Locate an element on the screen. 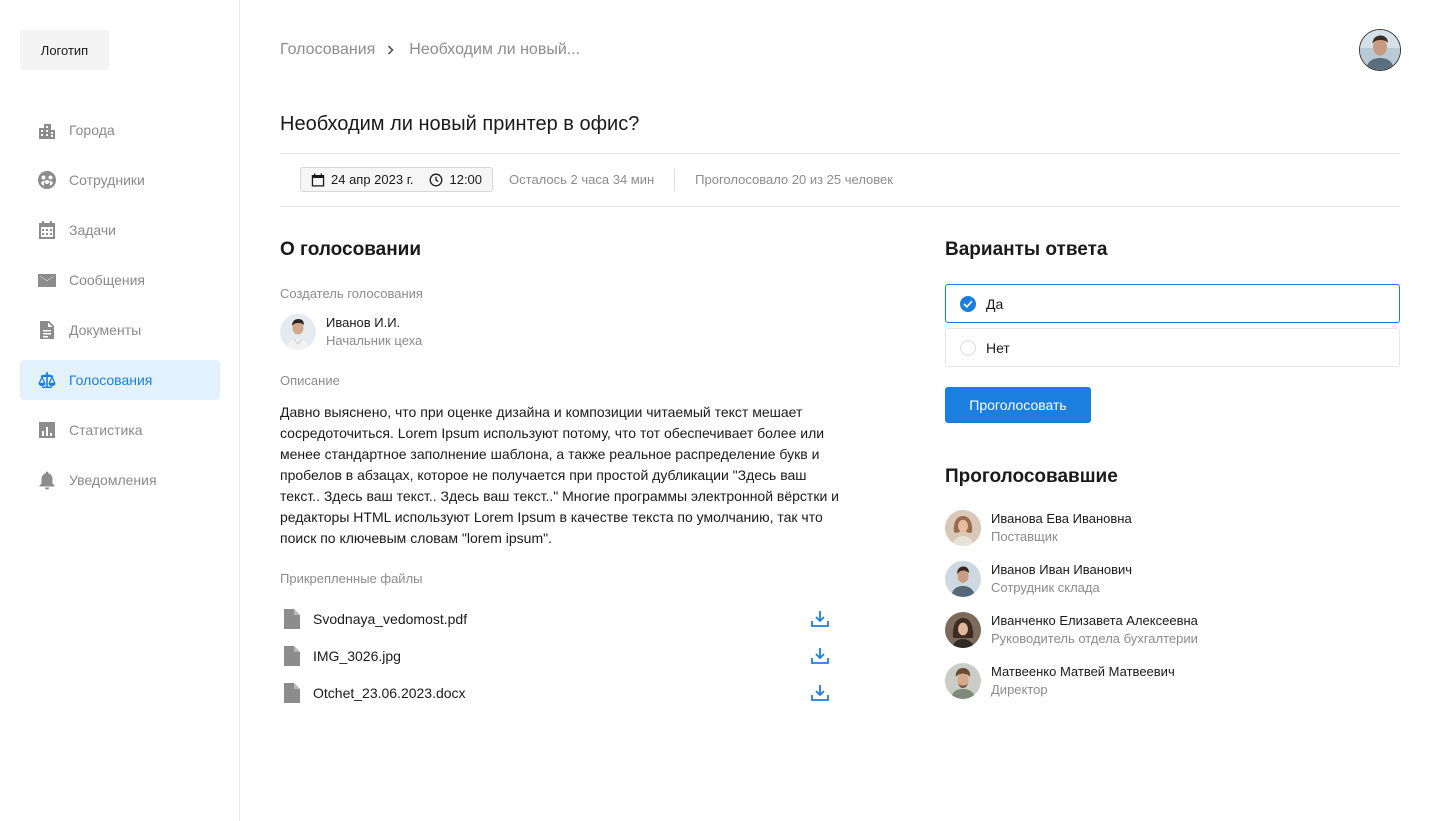 This screenshot has height=821, width=1440. voter-name: Иванова Ева Ивановна is located at coordinates (1061, 518).